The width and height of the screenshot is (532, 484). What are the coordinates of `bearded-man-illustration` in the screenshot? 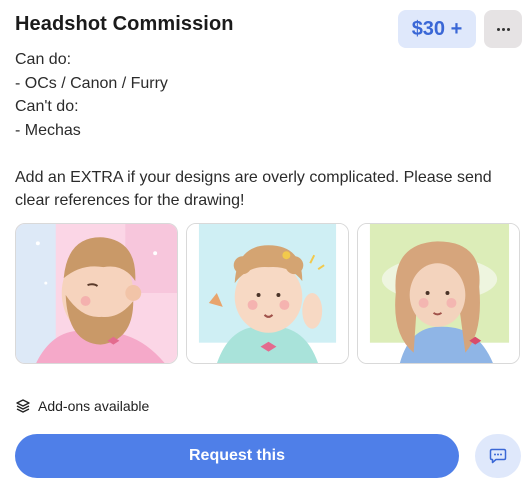 It's located at (96, 293).